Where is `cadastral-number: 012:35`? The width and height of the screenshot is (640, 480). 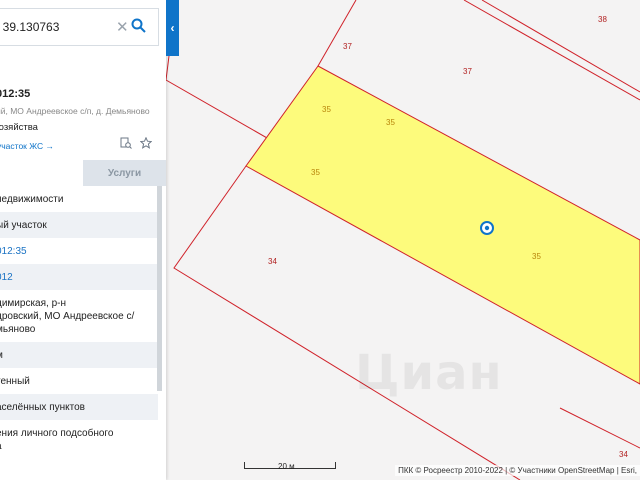
cadastral-number: 012:35 is located at coordinates (15, 94).